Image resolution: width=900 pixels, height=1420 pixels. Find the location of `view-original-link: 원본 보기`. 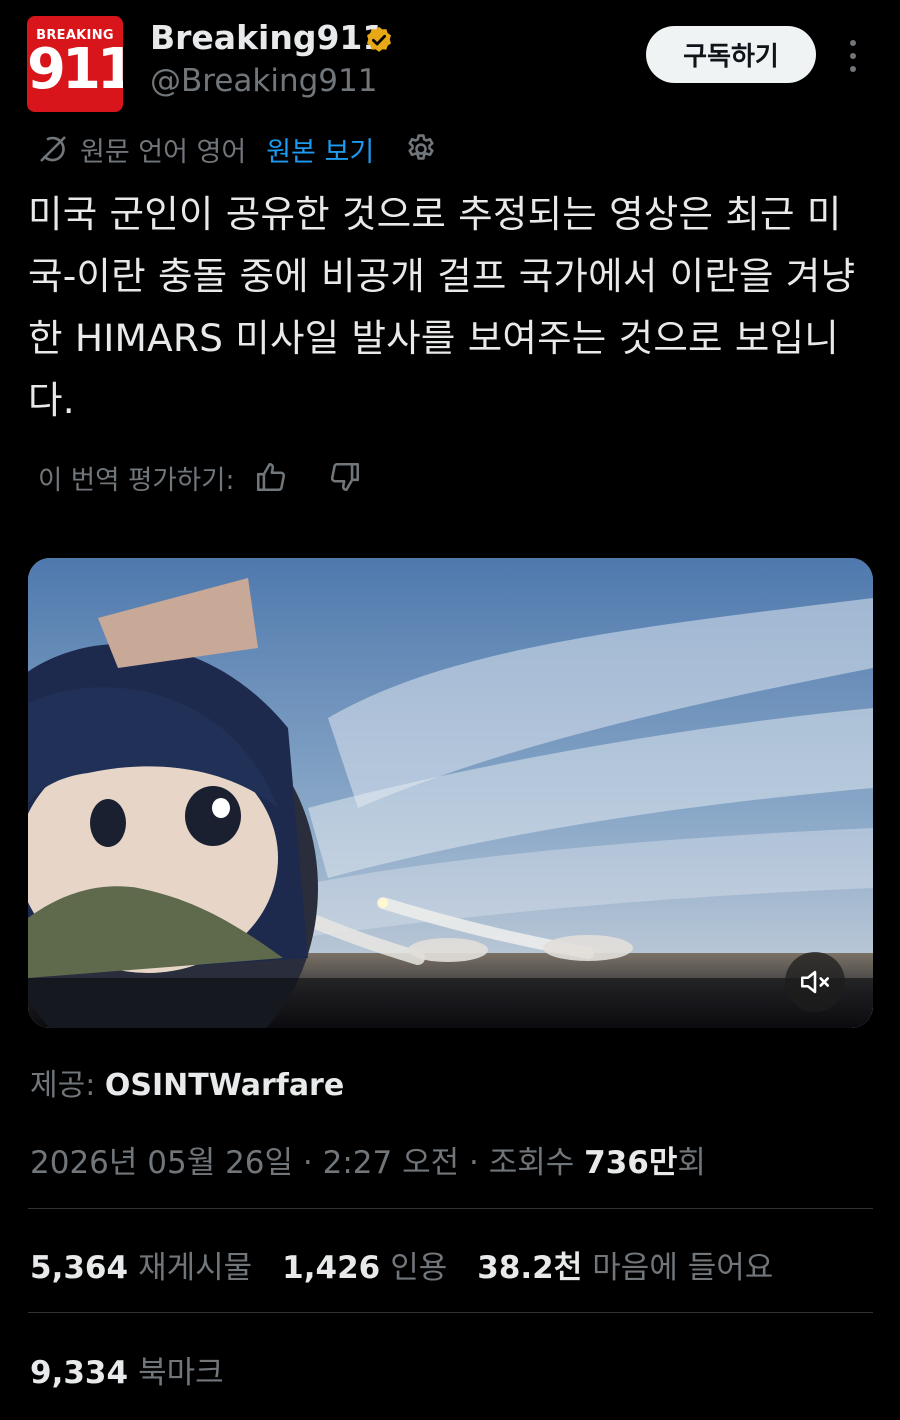

view-original-link: 원본 보기 is located at coordinates (320, 149).